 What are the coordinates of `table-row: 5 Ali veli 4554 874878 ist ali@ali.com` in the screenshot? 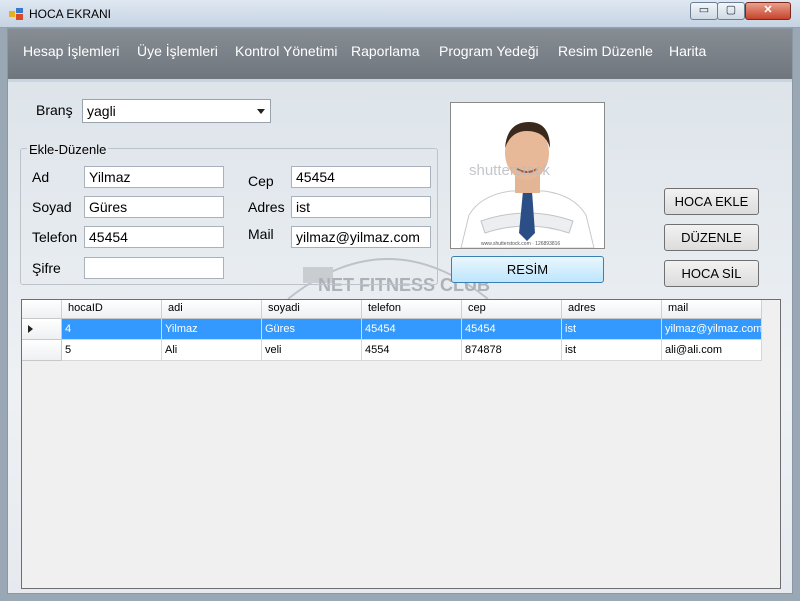 It's located at (392, 350).